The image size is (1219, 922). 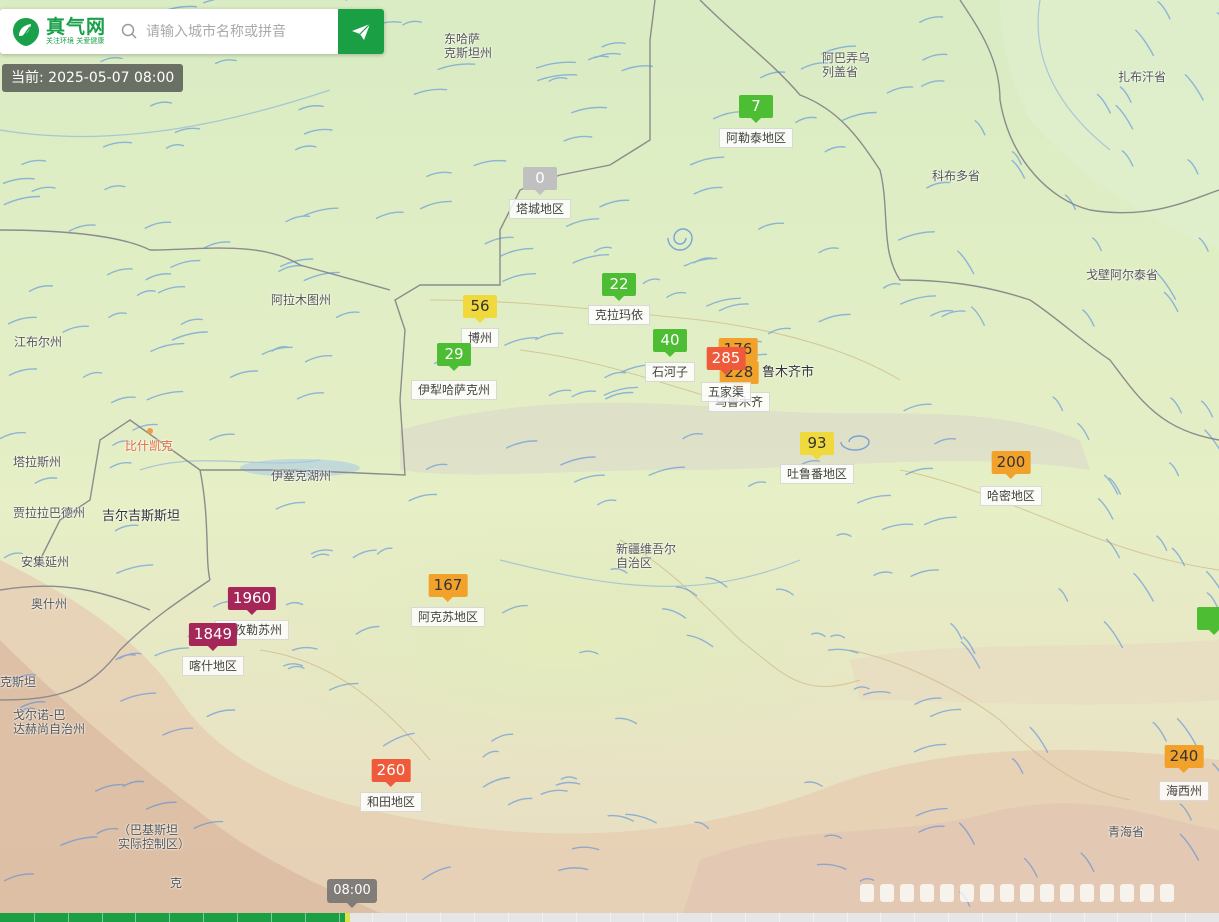 I want to click on place-label: 科布多省, so click(x=956, y=176).